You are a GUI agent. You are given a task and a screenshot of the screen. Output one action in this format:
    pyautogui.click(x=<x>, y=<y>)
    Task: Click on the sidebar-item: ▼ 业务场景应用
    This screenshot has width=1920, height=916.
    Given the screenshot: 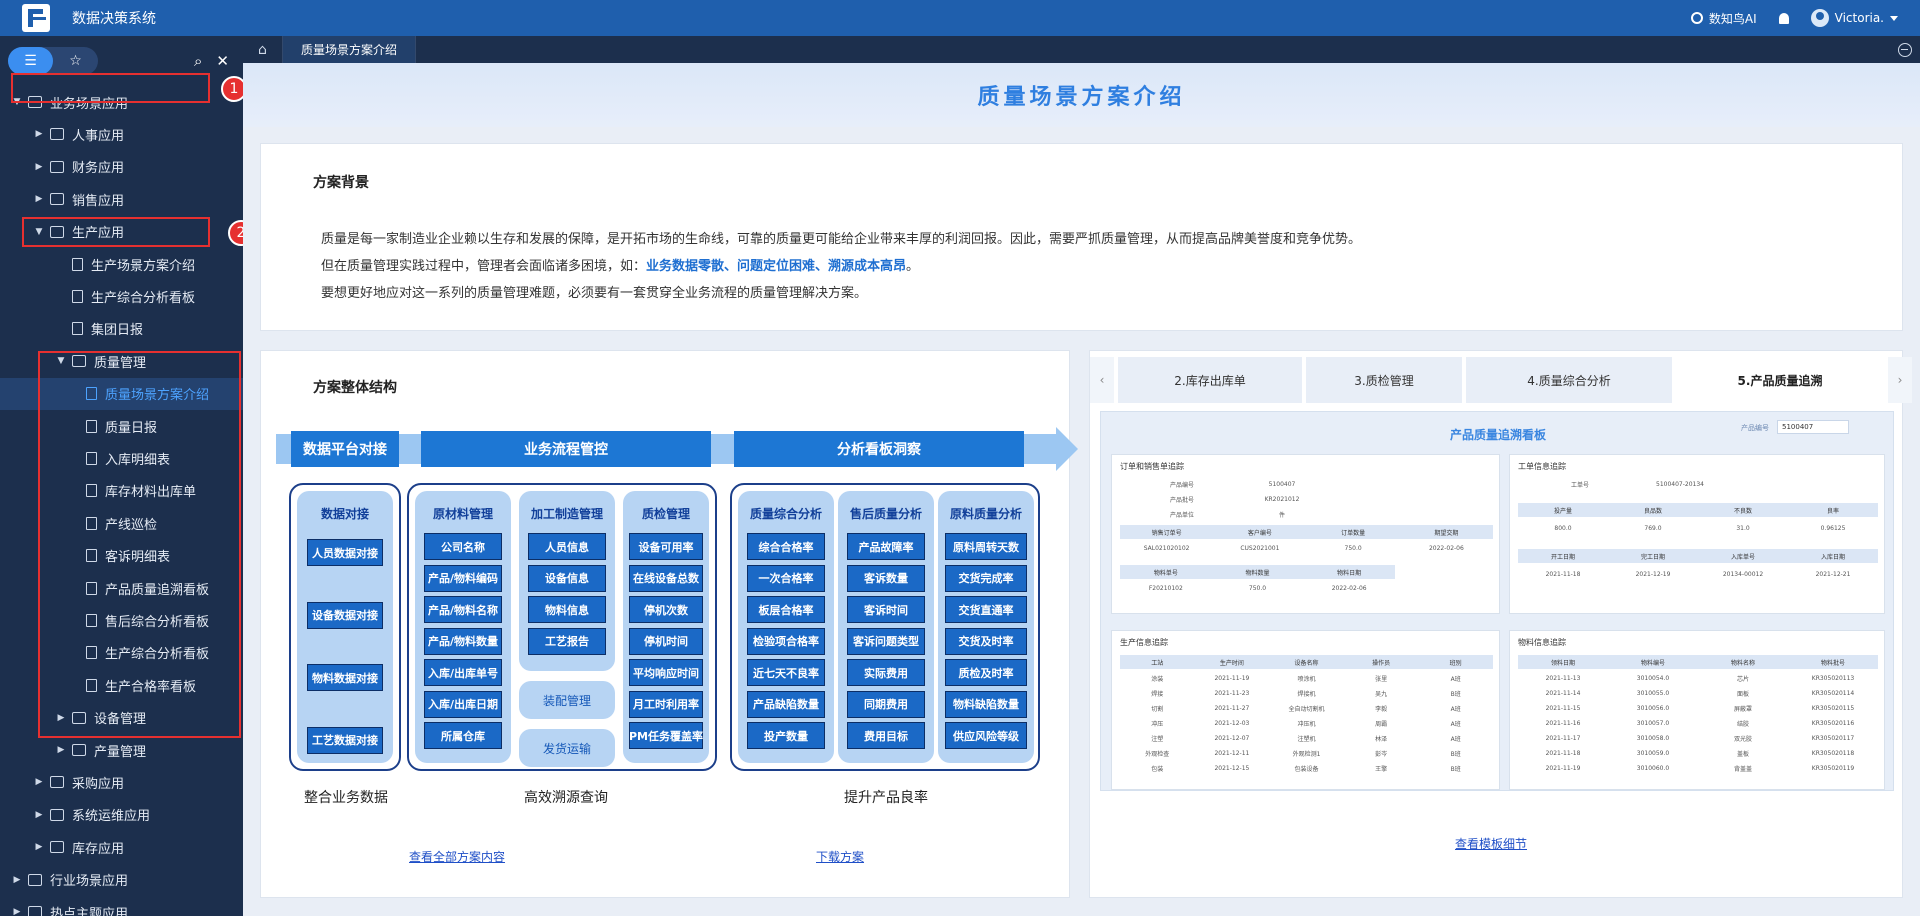 What is the action you would take?
    pyautogui.click(x=121, y=102)
    